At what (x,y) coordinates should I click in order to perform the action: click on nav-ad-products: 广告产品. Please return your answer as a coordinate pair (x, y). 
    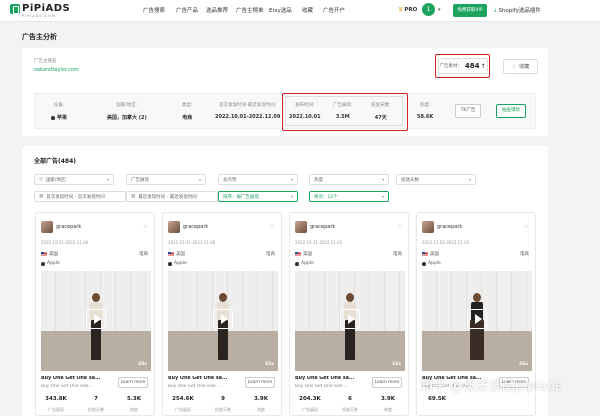
    Looking at the image, I should click on (187, 10).